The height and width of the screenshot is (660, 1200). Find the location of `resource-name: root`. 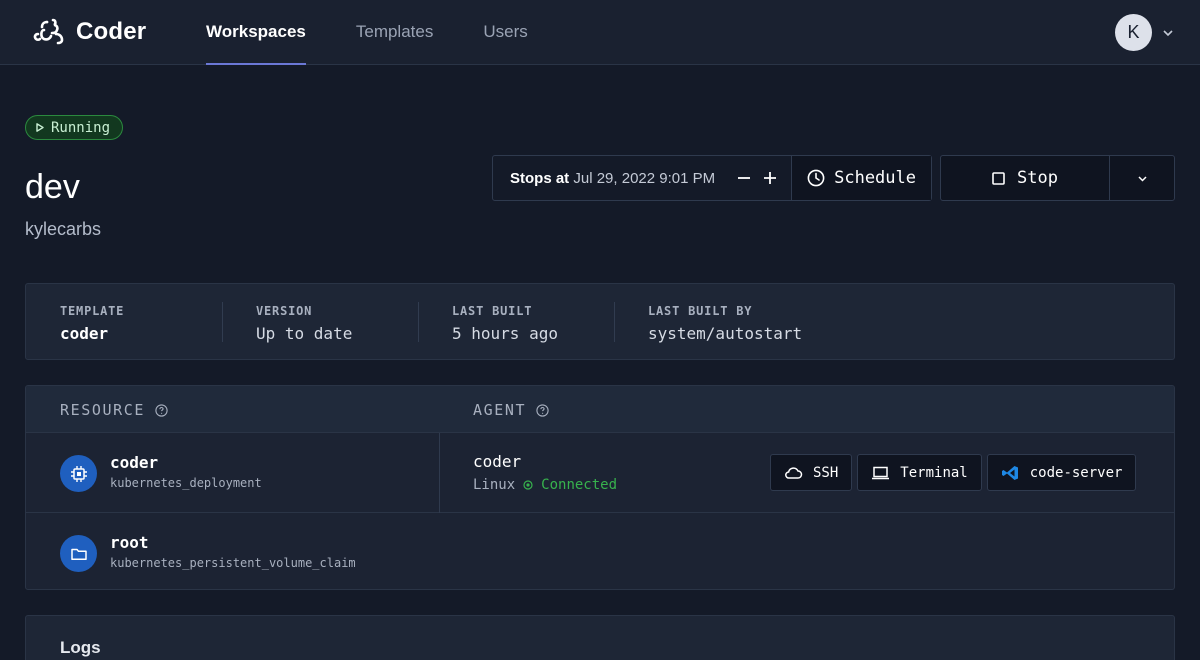

resource-name: root is located at coordinates (129, 542).